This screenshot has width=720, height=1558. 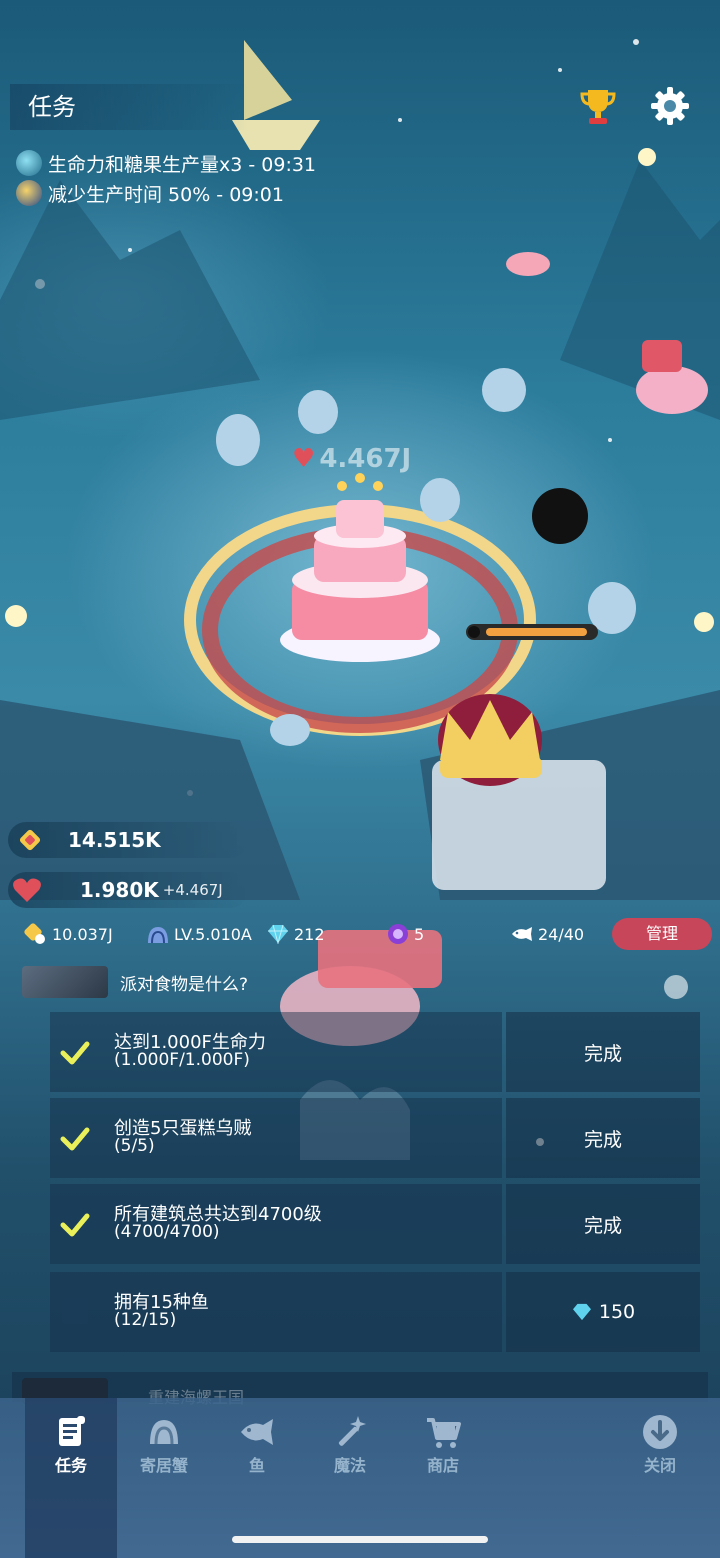 I want to click on gold-stat: 10.037J, so click(x=67, y=934).